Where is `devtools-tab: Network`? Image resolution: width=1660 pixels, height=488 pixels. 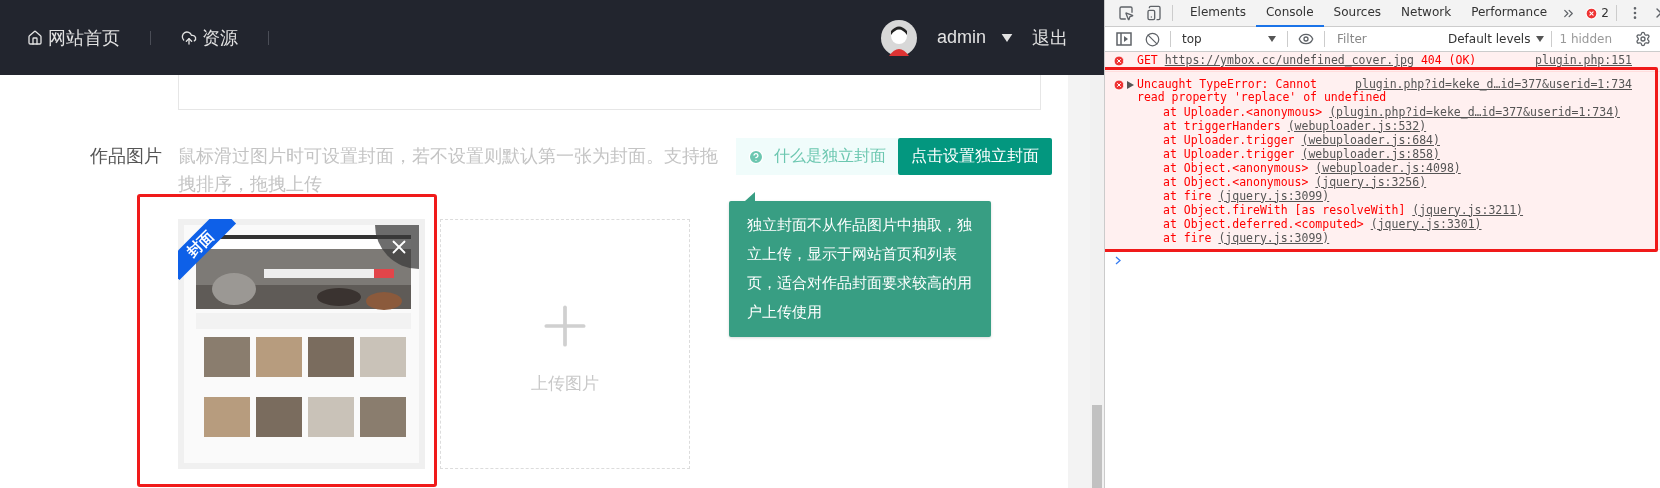
devtools-tab: Network is located at coordinates (1426, 13).